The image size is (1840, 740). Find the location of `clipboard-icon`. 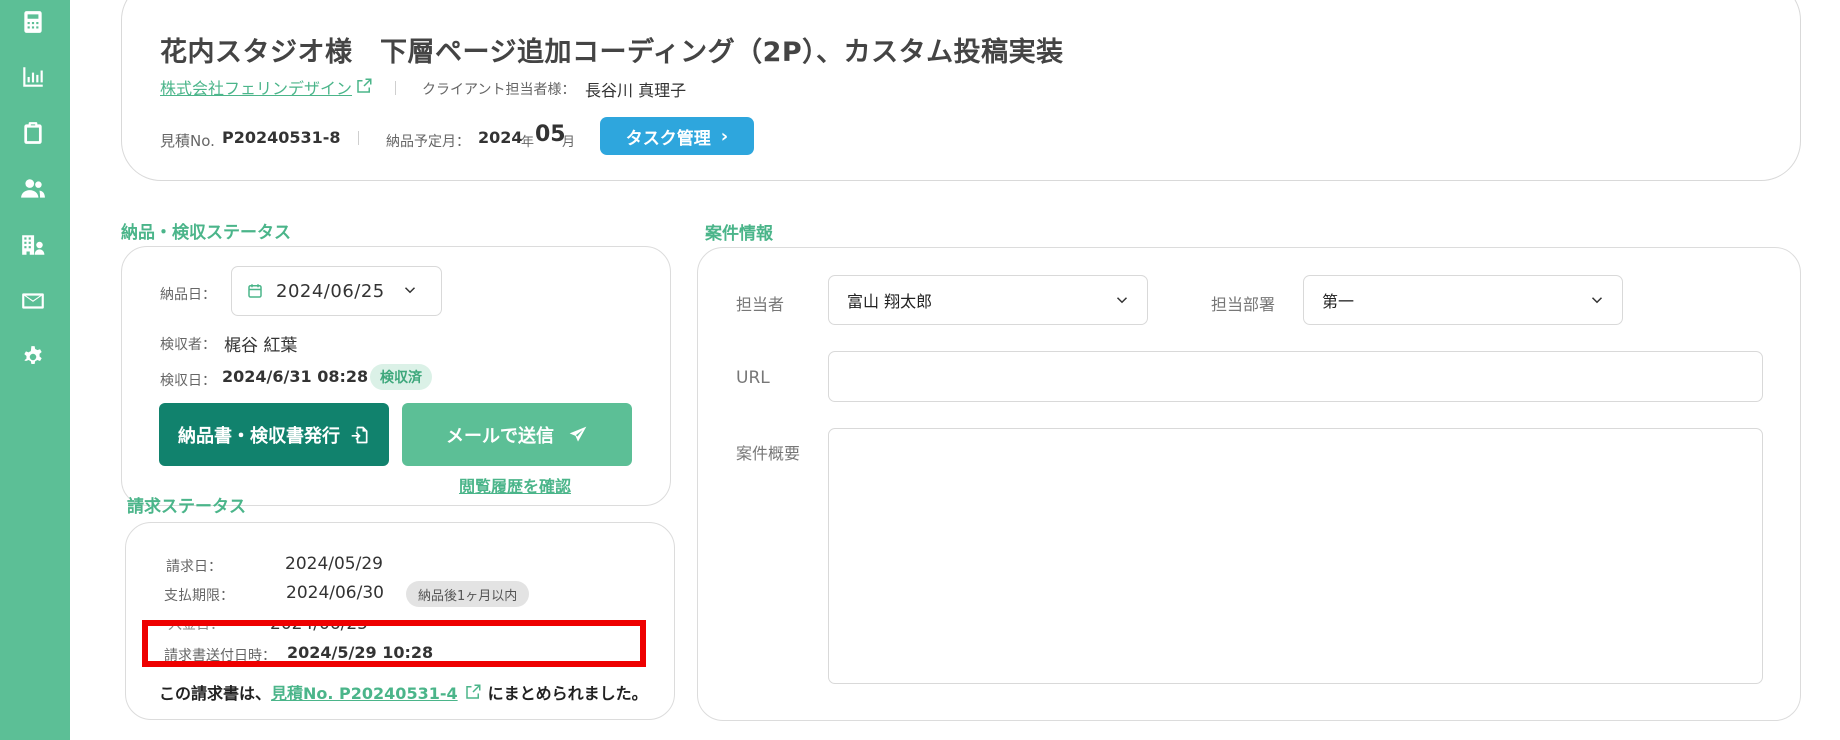

clipboard-icon is located at coordinates (33, 133).